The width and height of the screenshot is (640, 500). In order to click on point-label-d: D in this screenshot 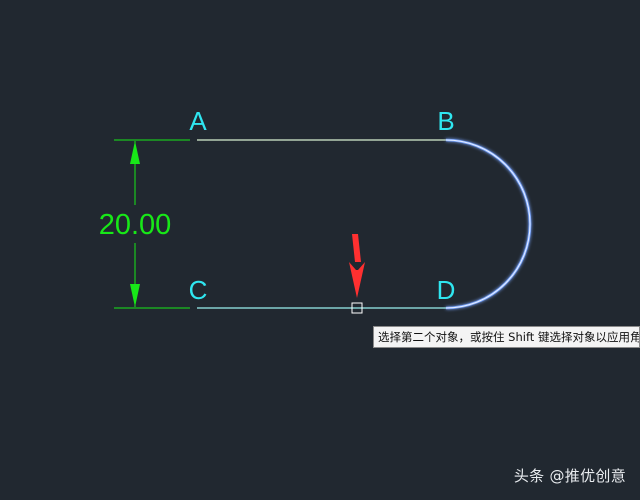, I will do `click(446, 290)`.